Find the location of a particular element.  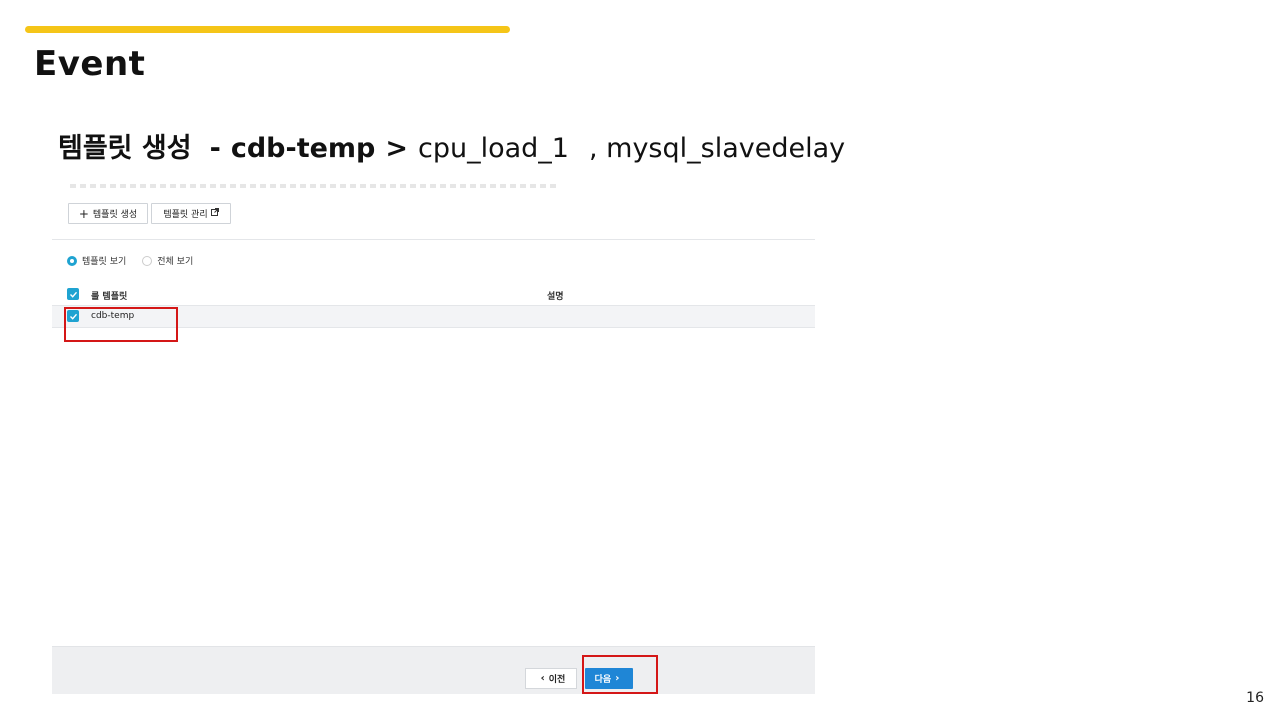

divider is located at coordinates (433, 239).